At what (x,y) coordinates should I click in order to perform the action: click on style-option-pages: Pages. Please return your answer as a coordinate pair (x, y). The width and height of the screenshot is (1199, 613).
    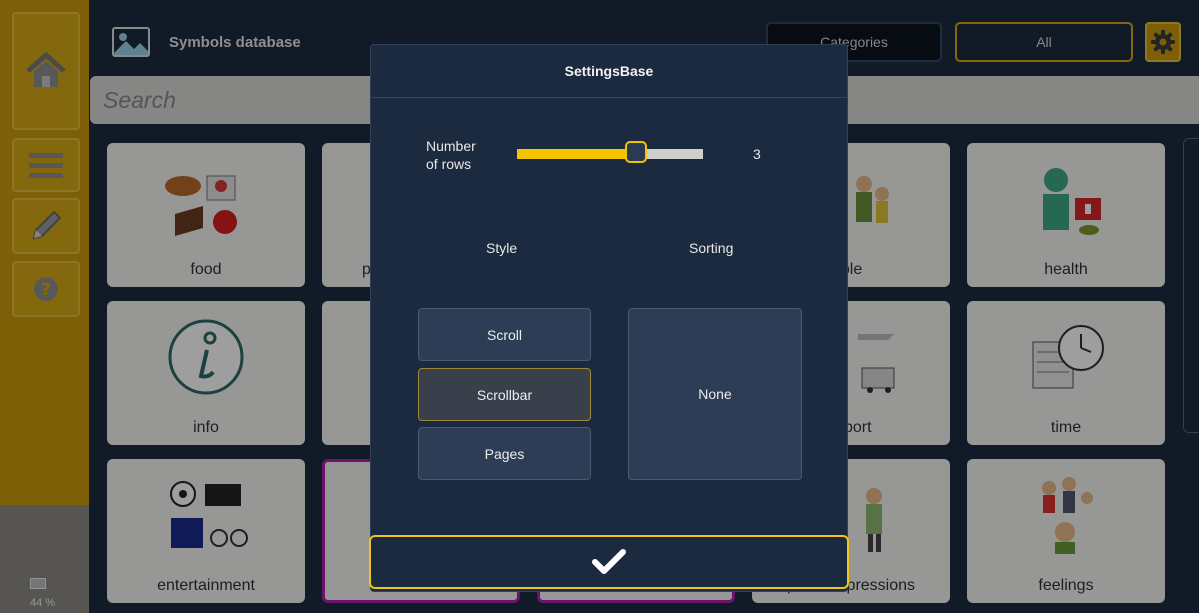
    Looking at the image, I should click on (504, 453).